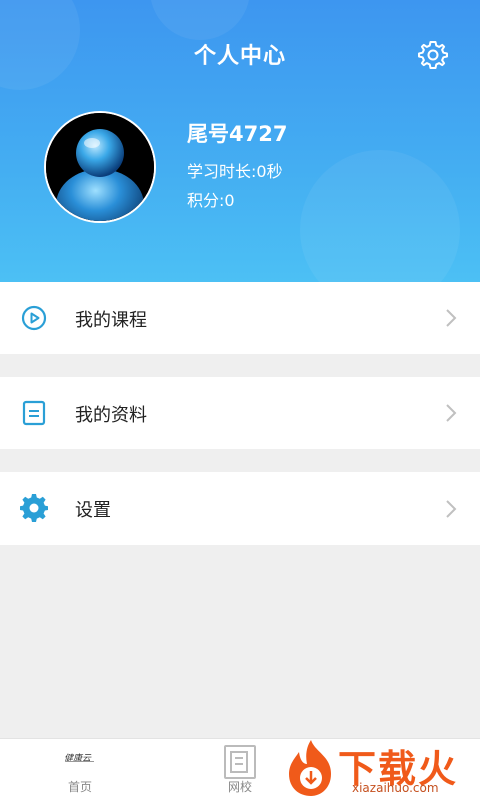 The image size is (480, 801). I want to click on menu-item-label: 设置, so click(93, 510).